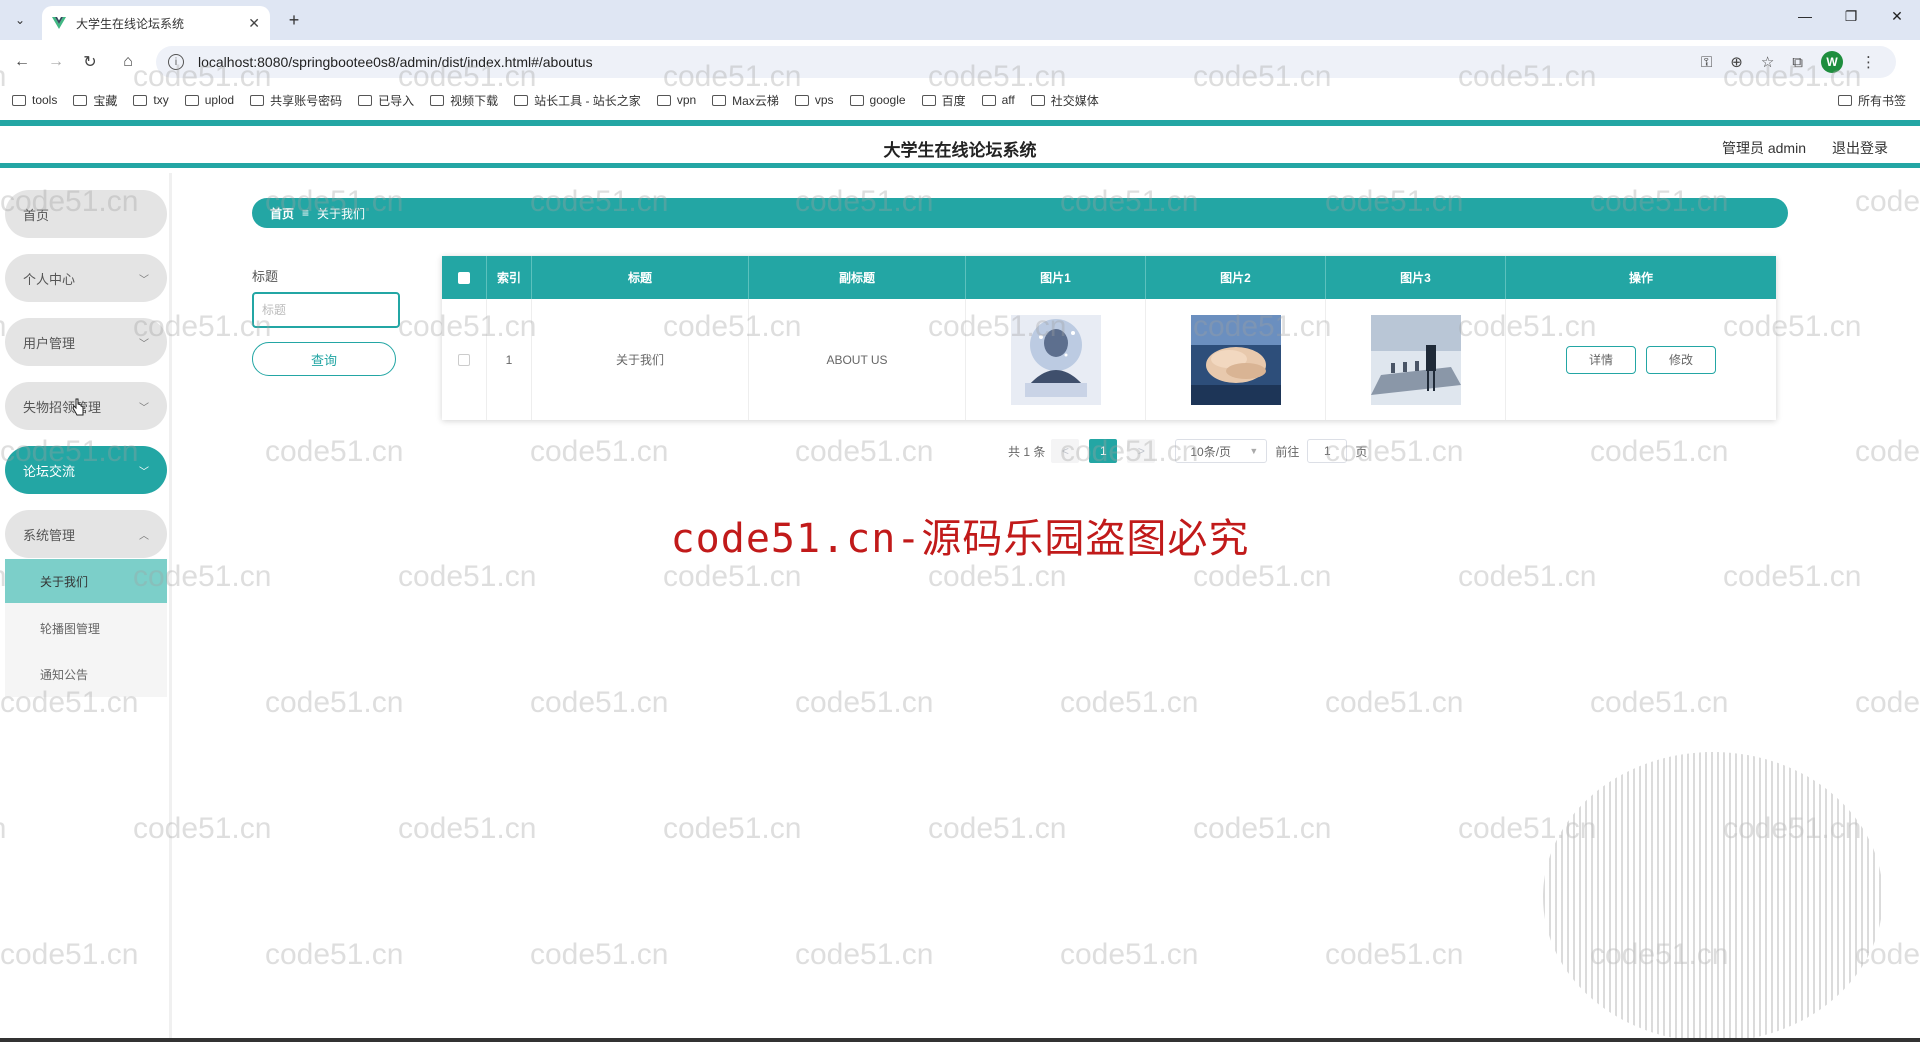  What do you see at coordinates (45, 100) in the screenshot?
I see `bookmark-label: tools` at bounding box center [45, 100].